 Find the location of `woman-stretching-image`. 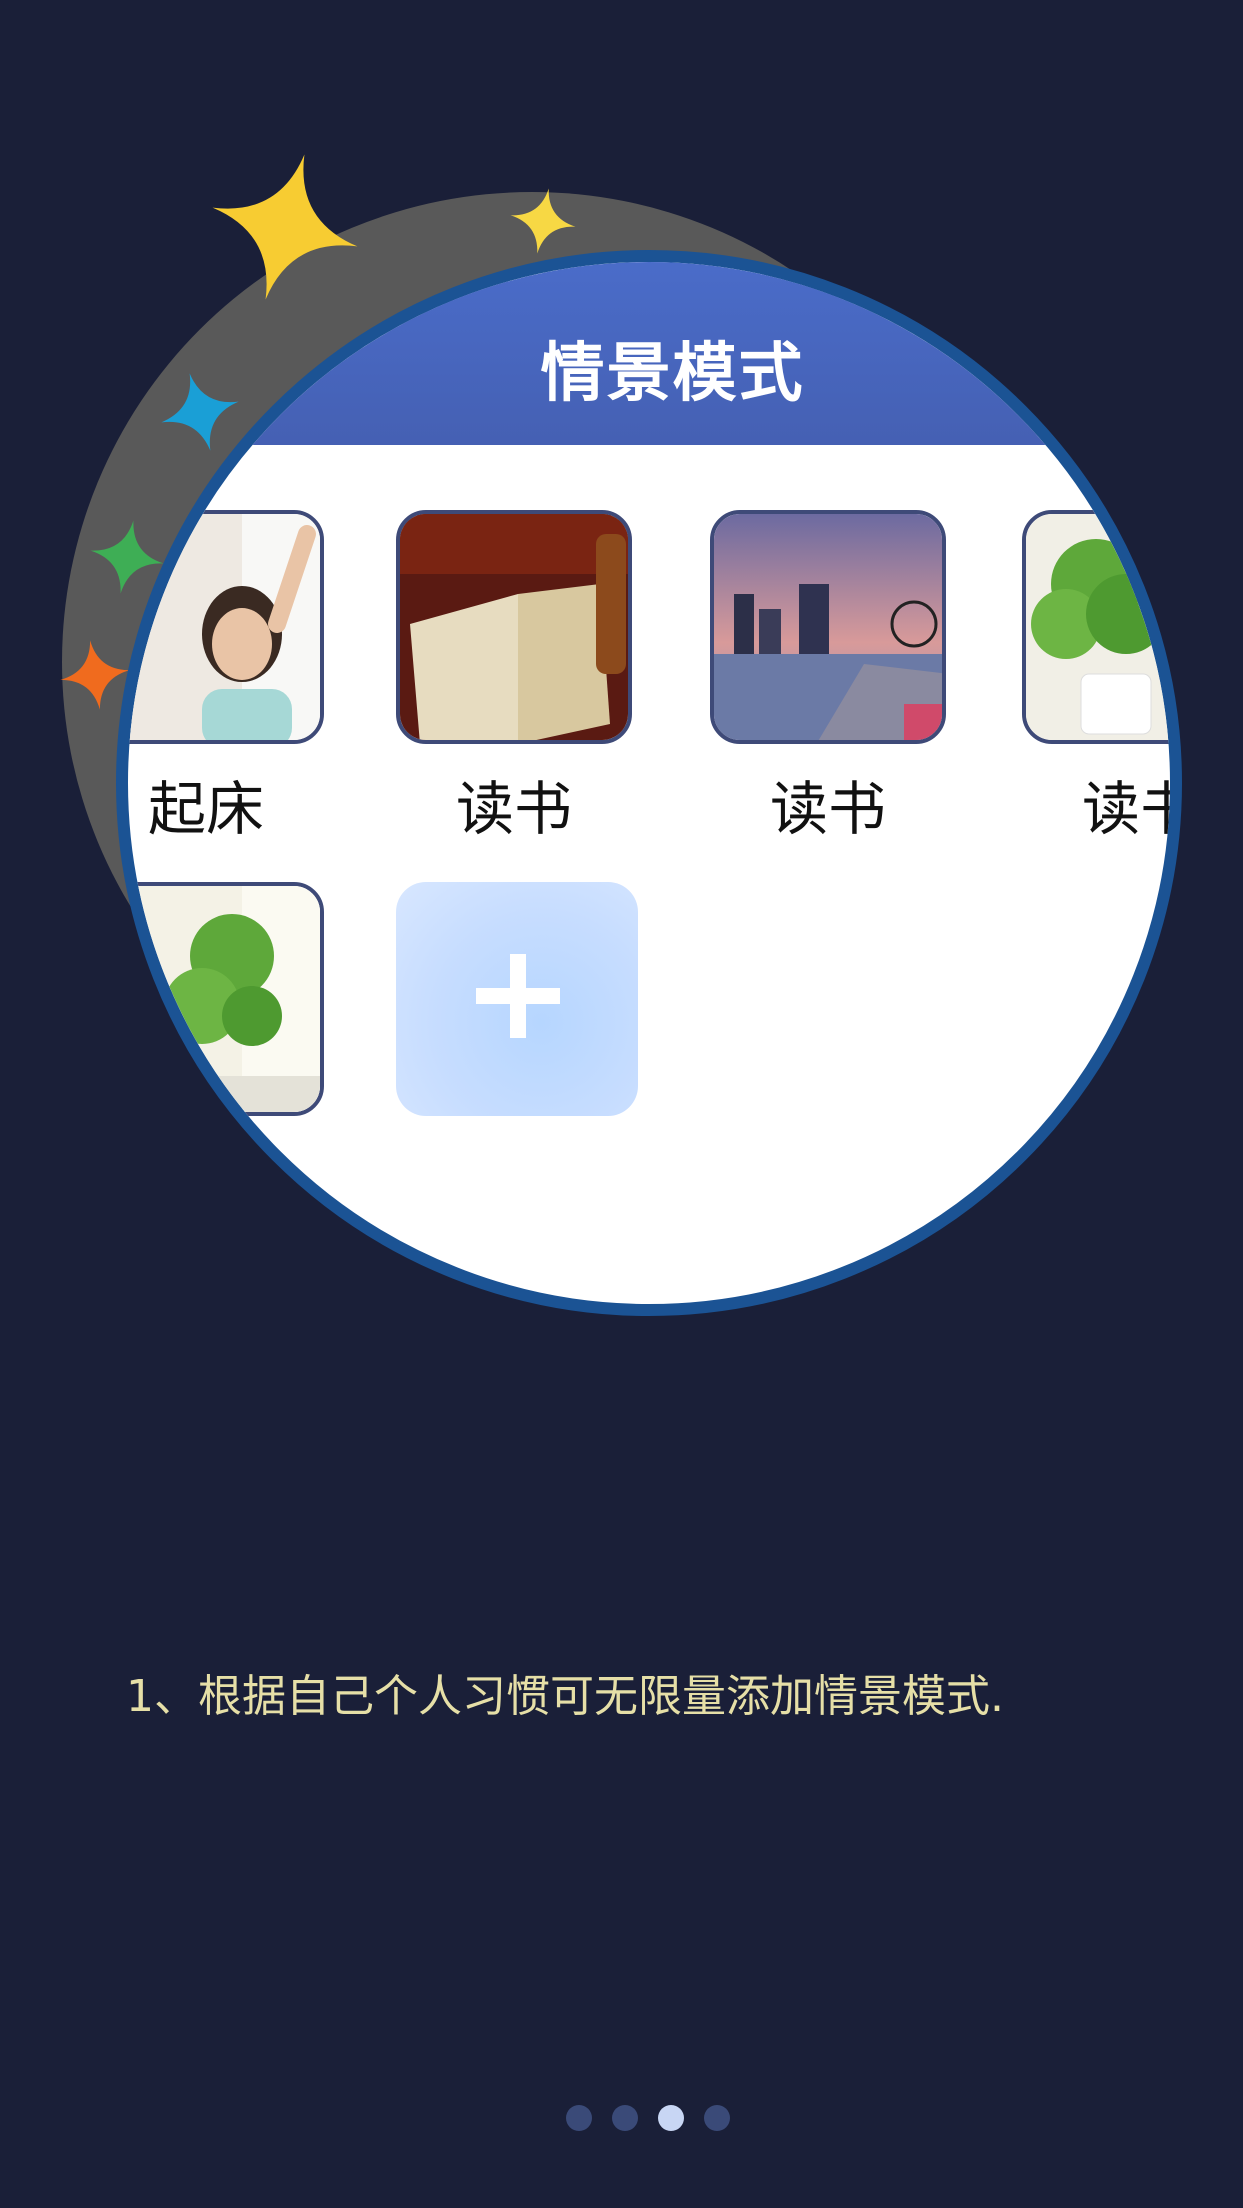

woman-stretching-image is located at coordinates (224, 627).